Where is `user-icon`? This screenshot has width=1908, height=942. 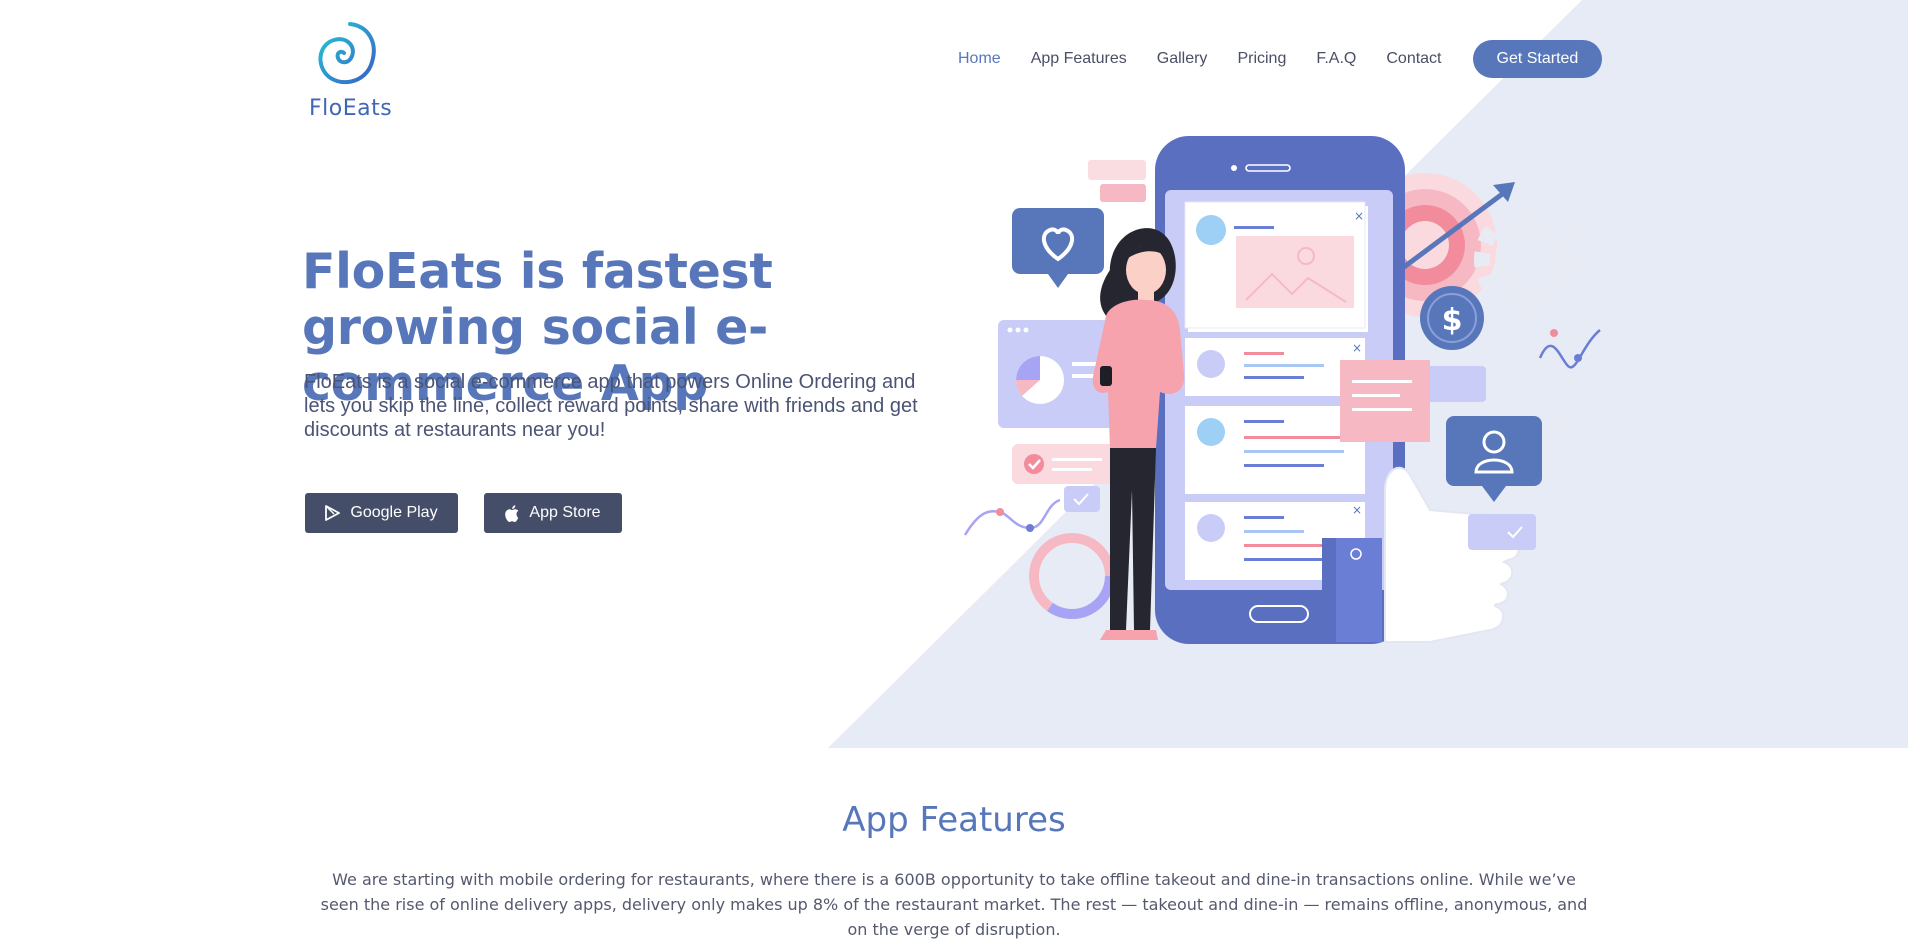 user-icon is located at coordinates (1494, 459).